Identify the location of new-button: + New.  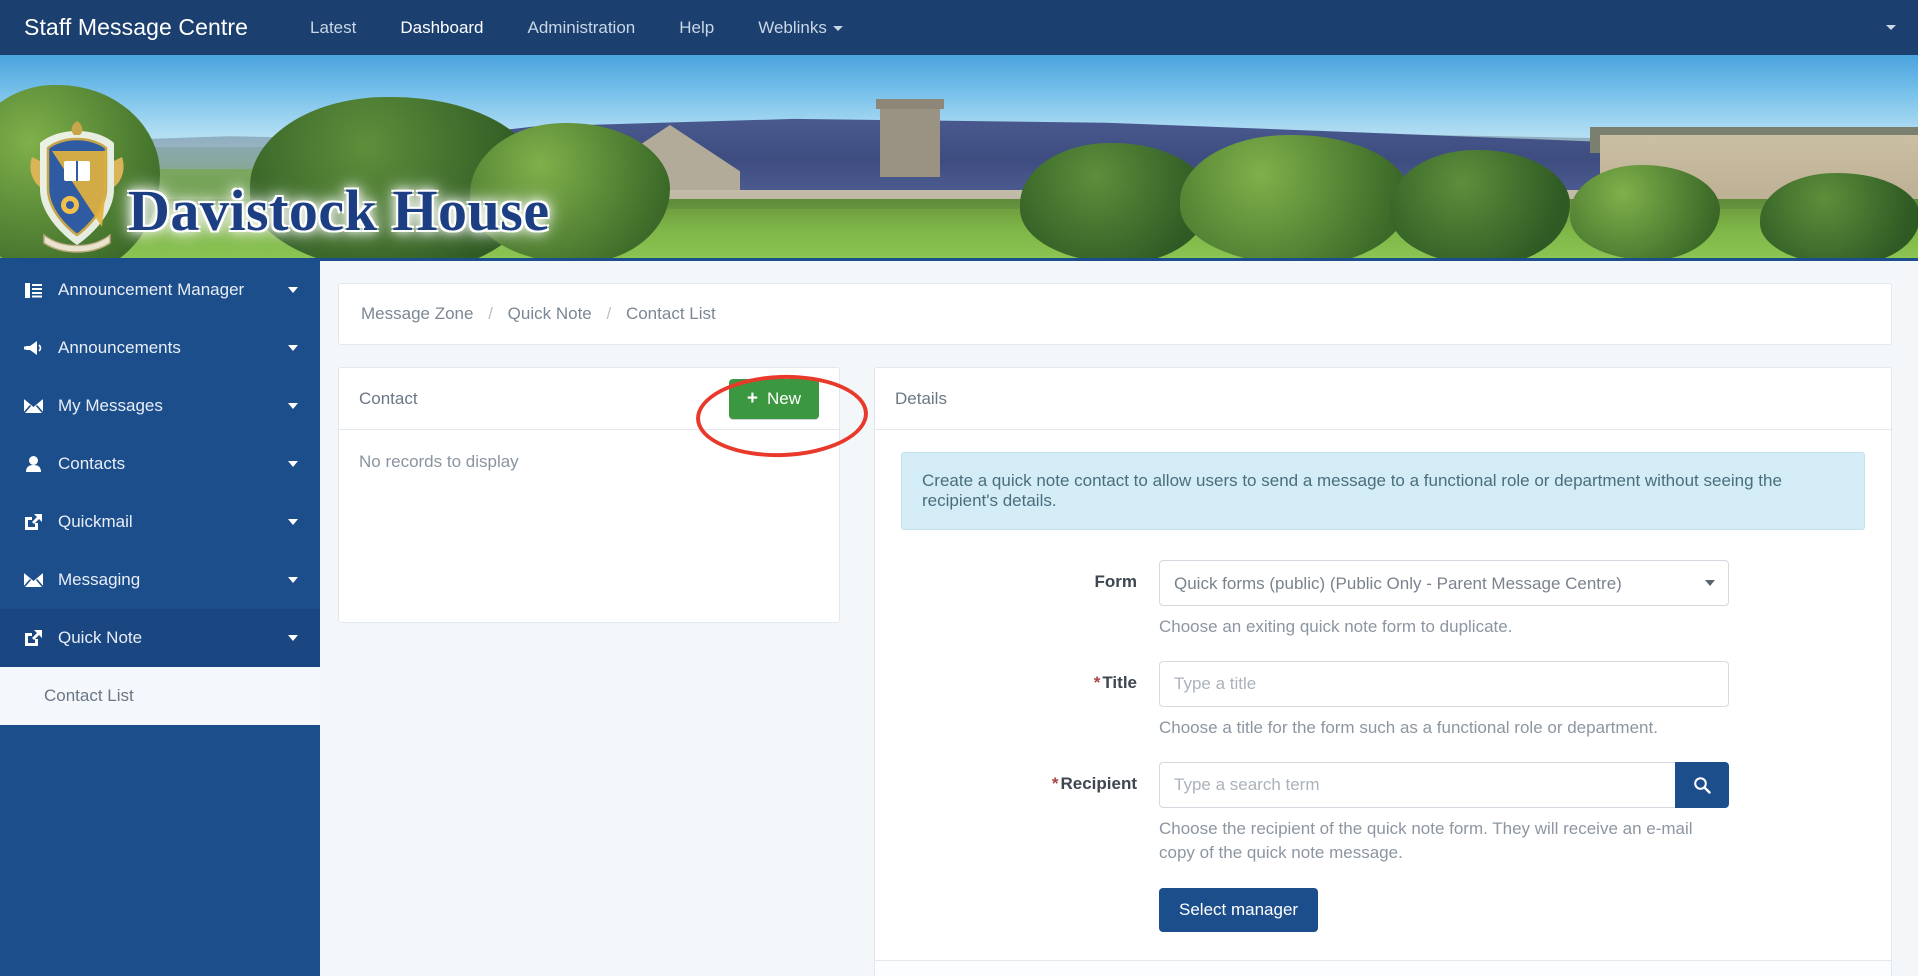
(773, 398).